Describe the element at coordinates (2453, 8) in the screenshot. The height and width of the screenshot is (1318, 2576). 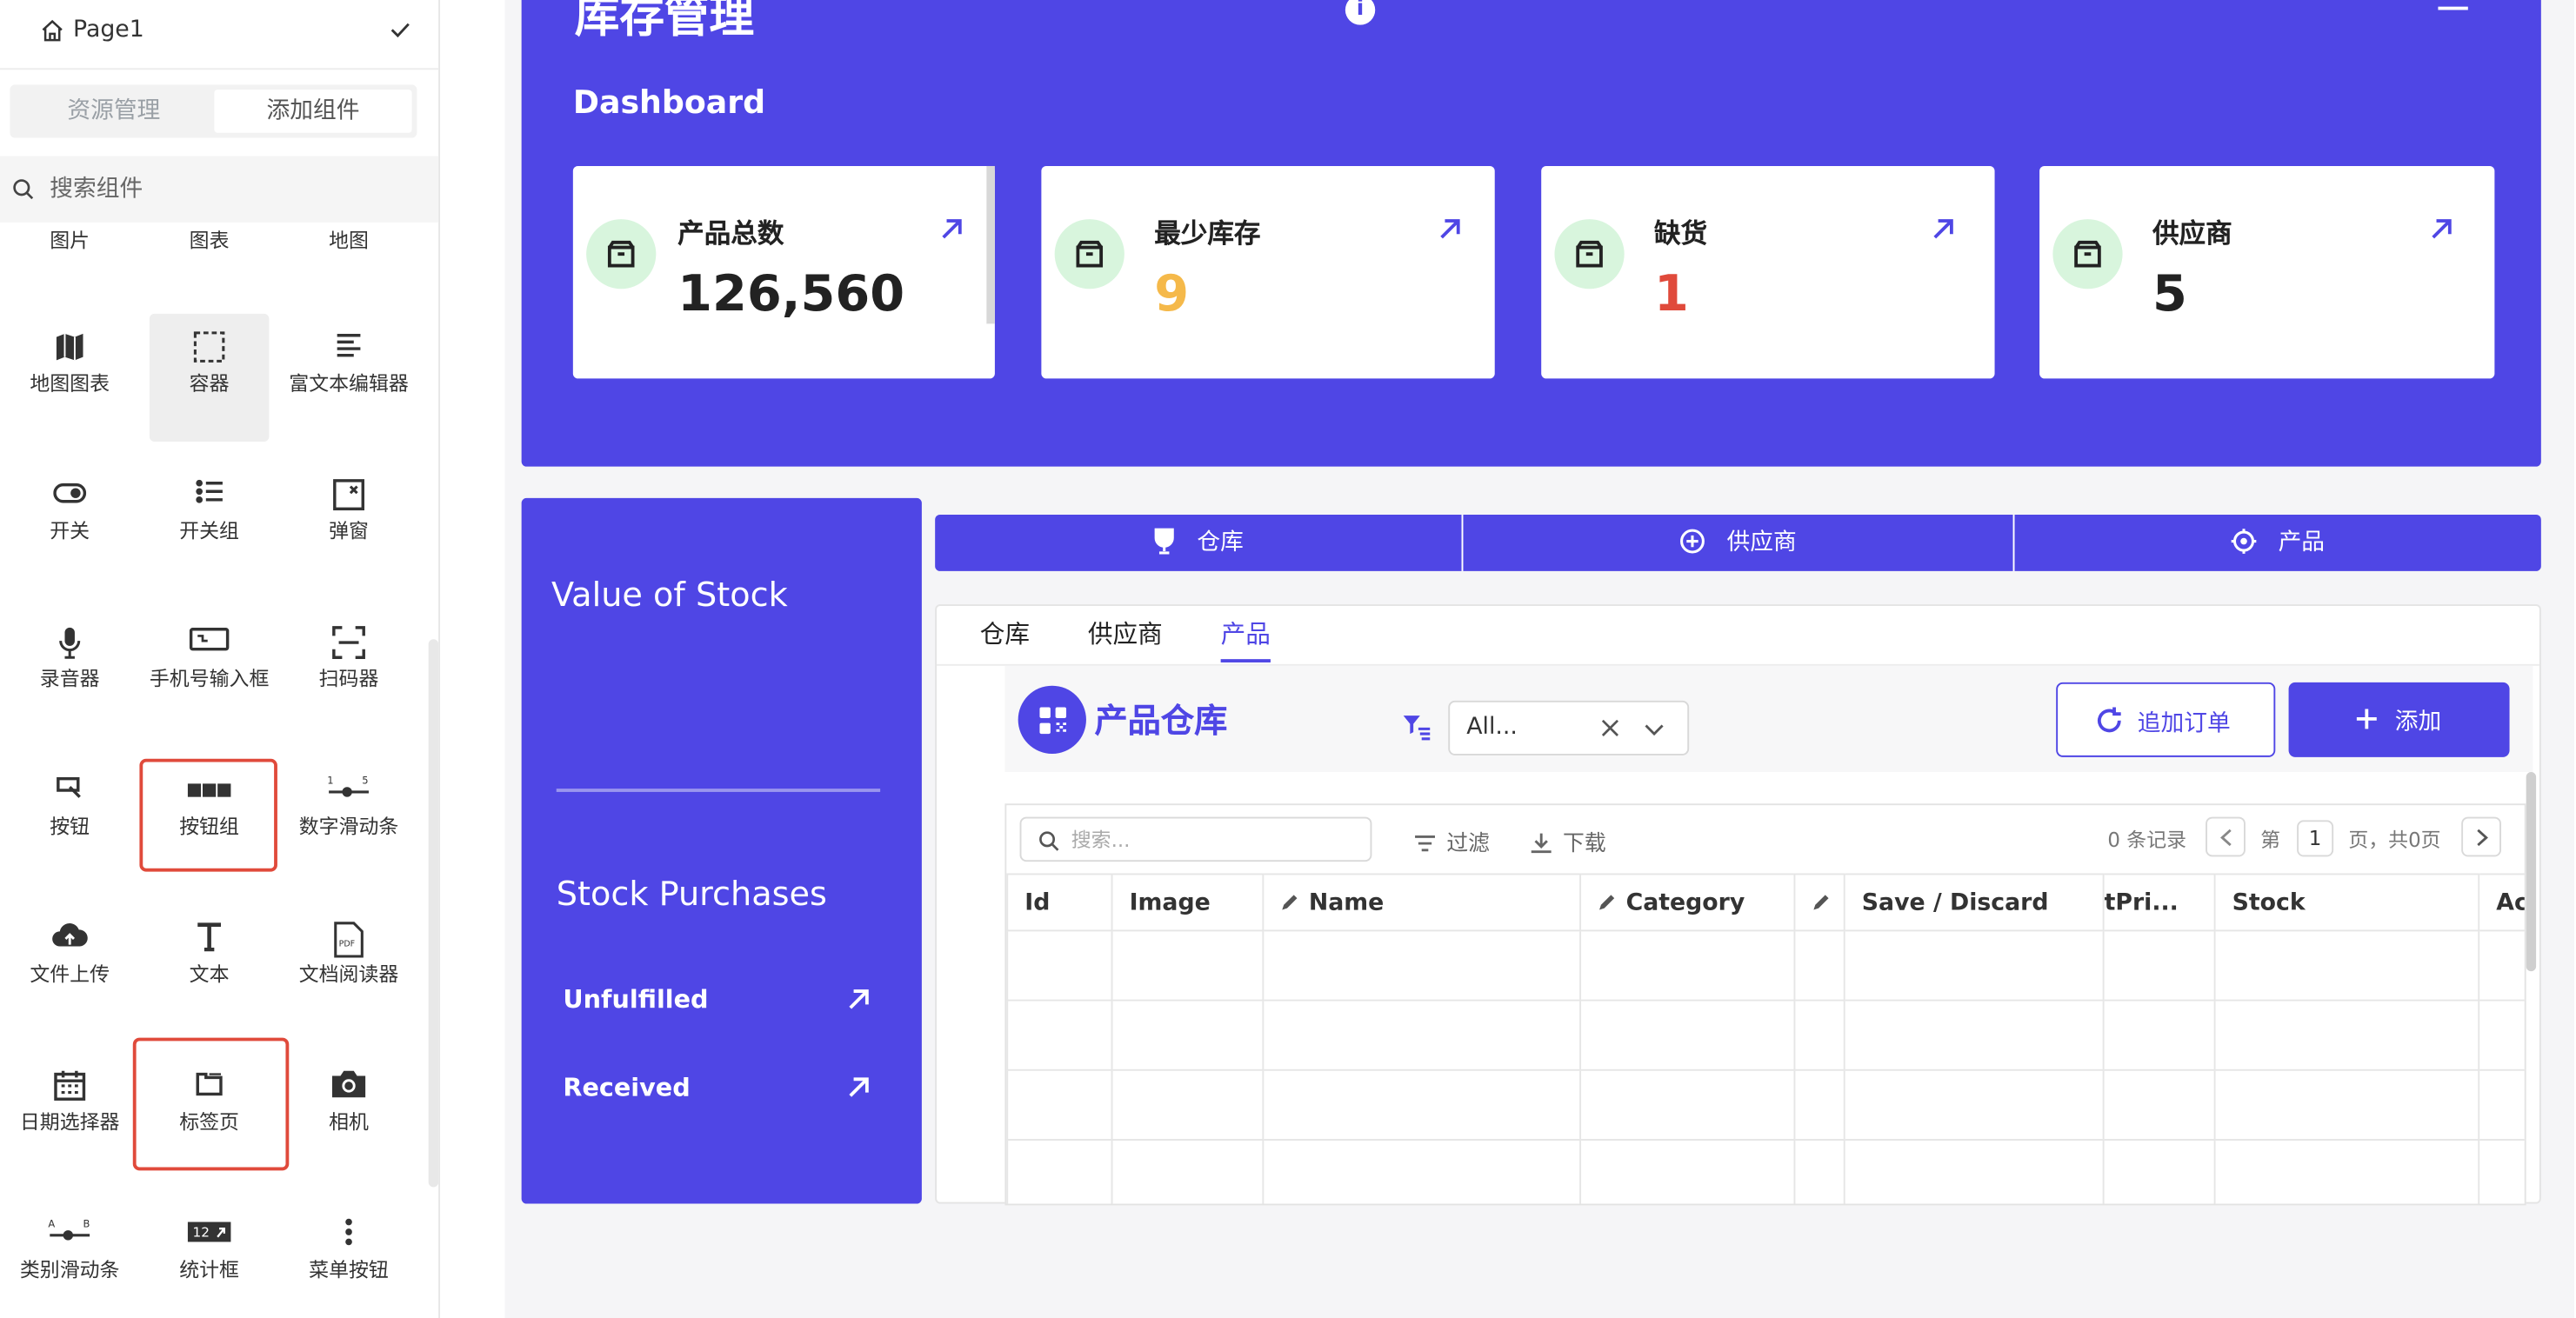
I see `collapse-icon` at that location.